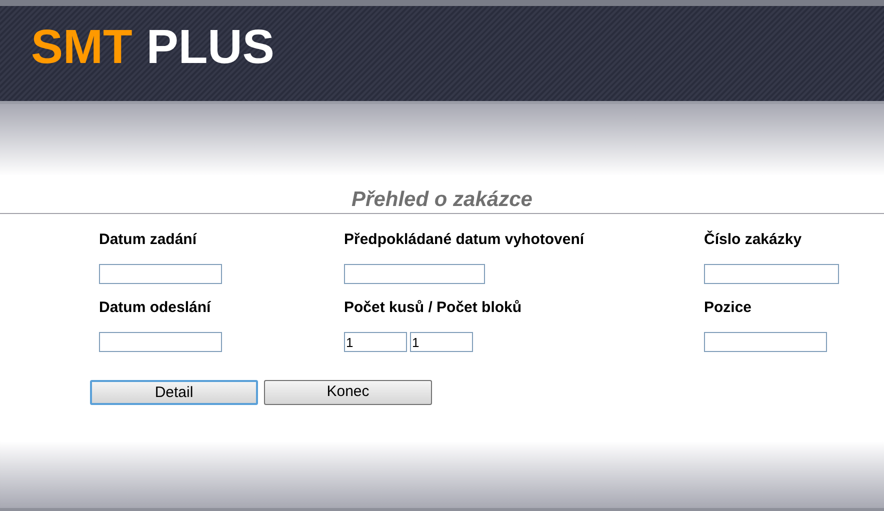  I want to click on field-label: Počet kusů / Počet bloků, so click(433, 307).